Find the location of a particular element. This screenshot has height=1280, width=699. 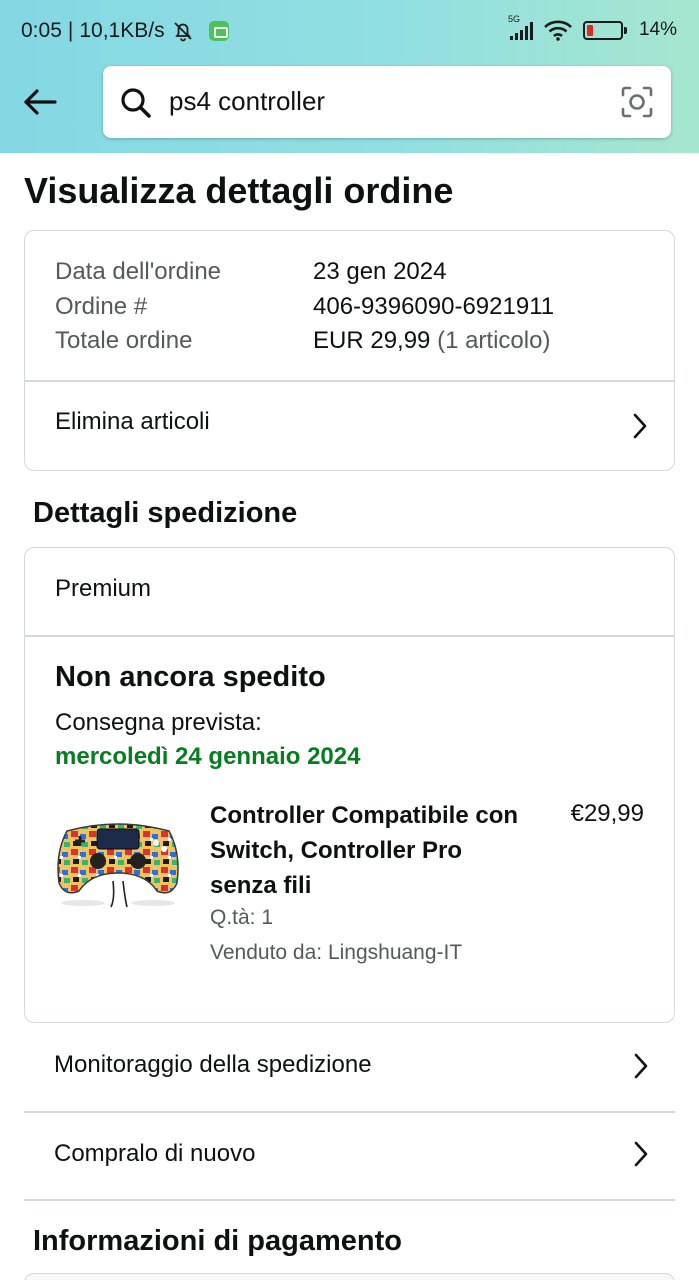

delivery-date: mercoledì 24 gennaio 2024 is located at coordinates (208, 756).